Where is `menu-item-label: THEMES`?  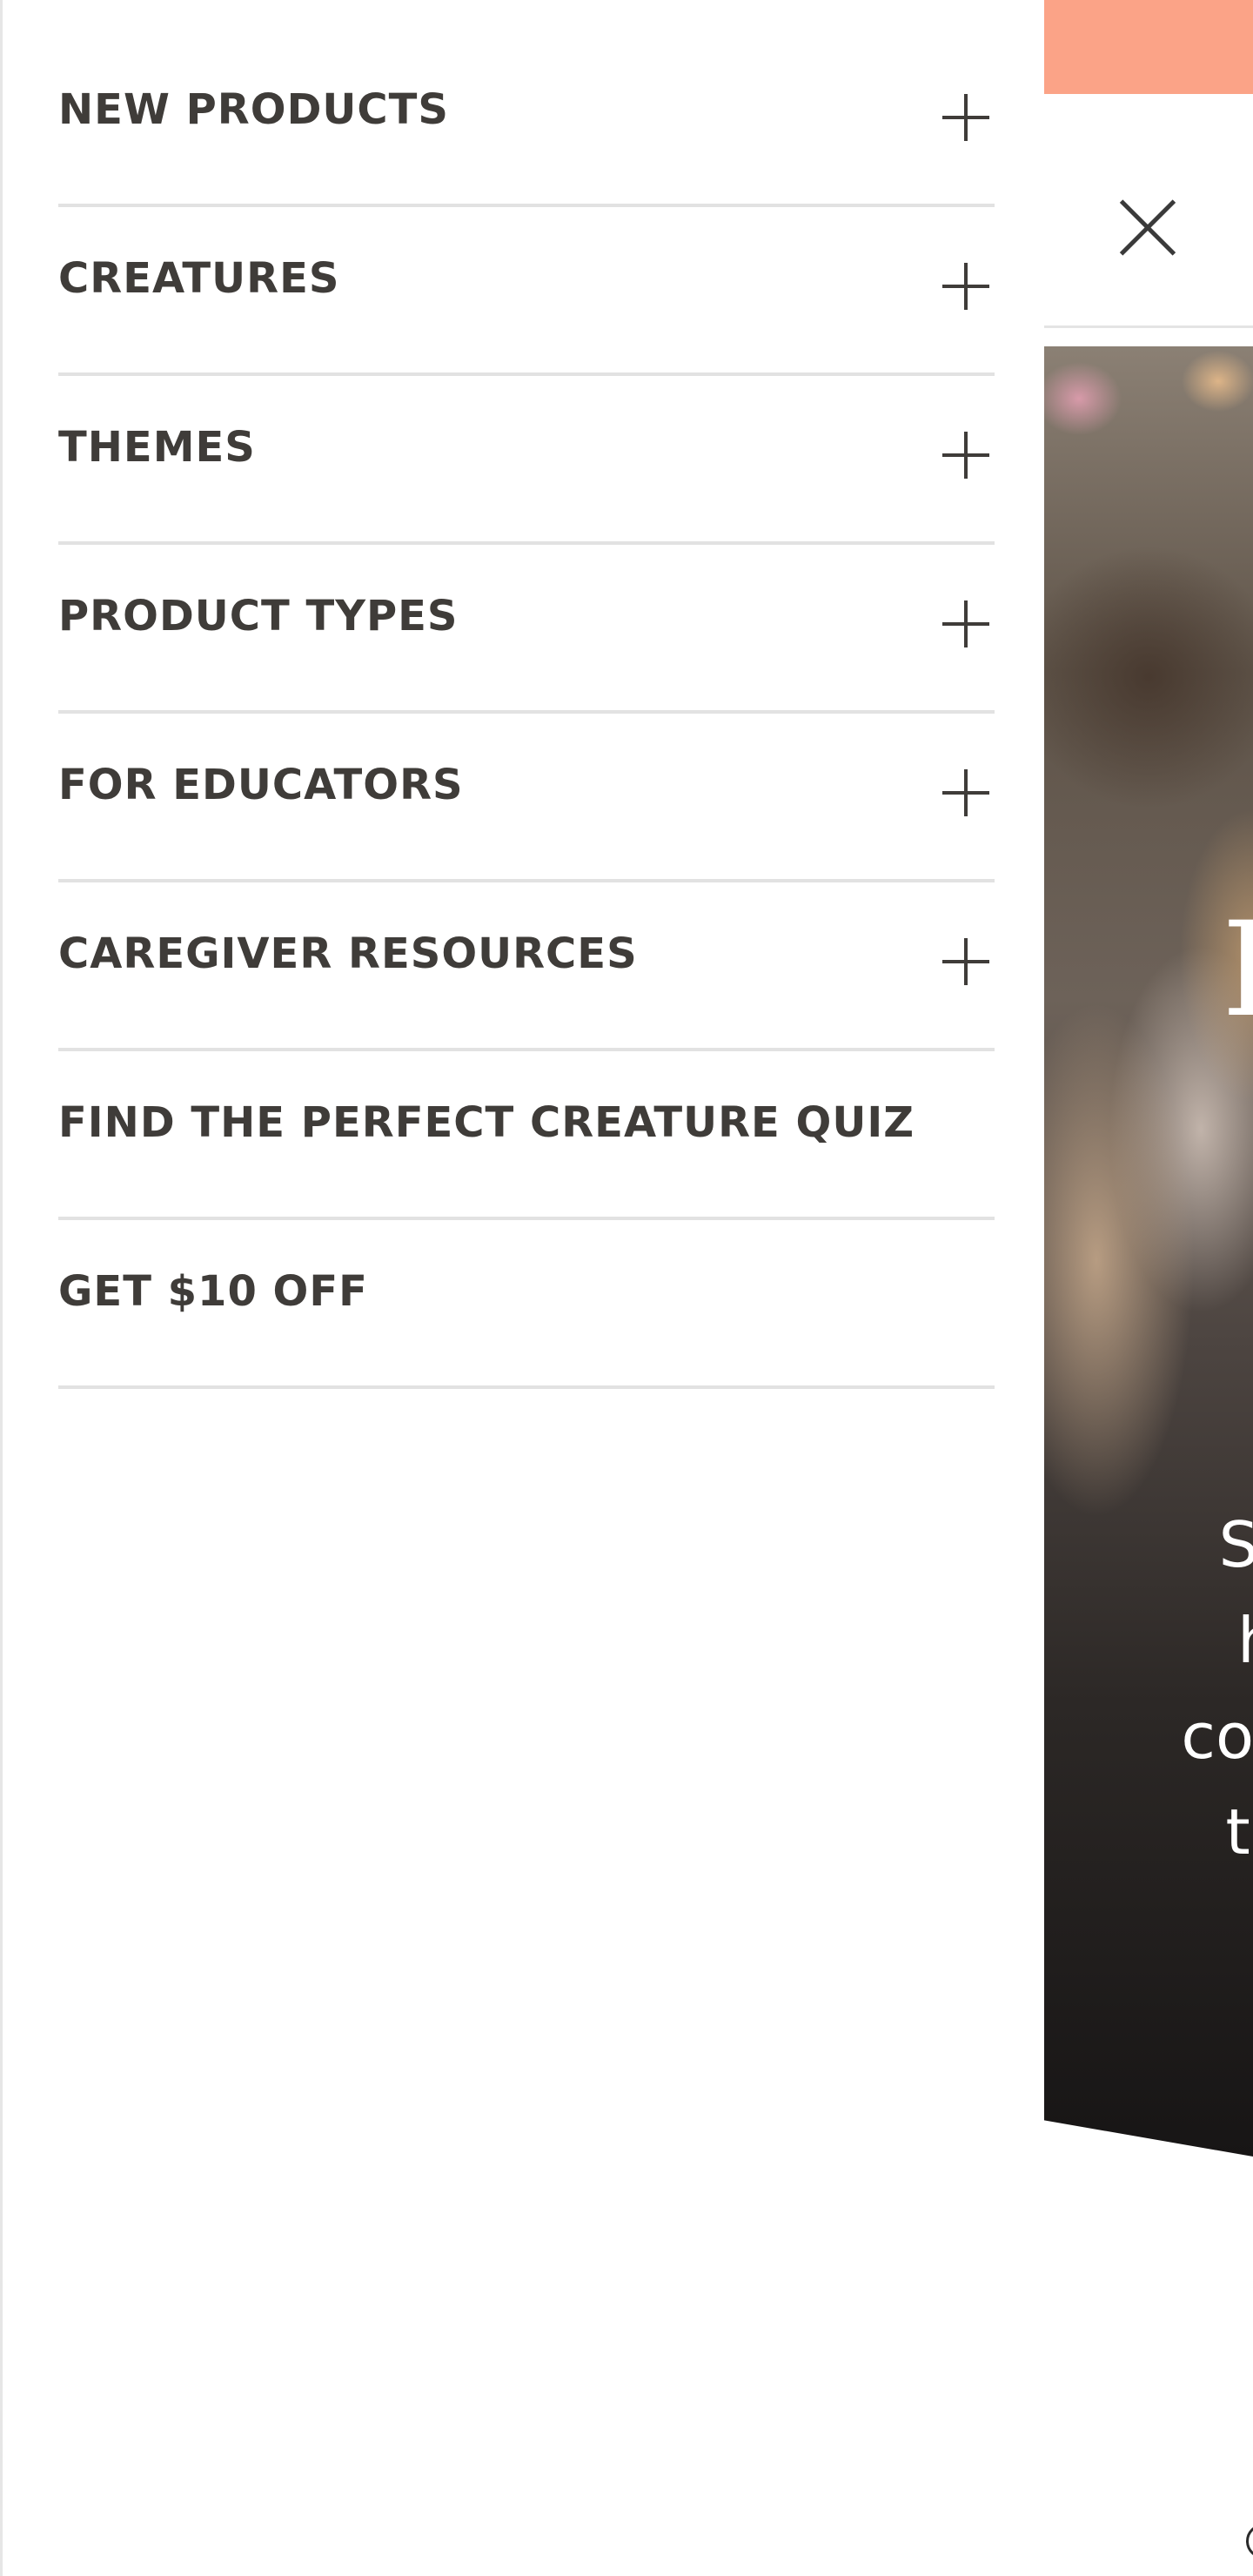 menu-item-label: THEMES is located at coordinates (157, 447).